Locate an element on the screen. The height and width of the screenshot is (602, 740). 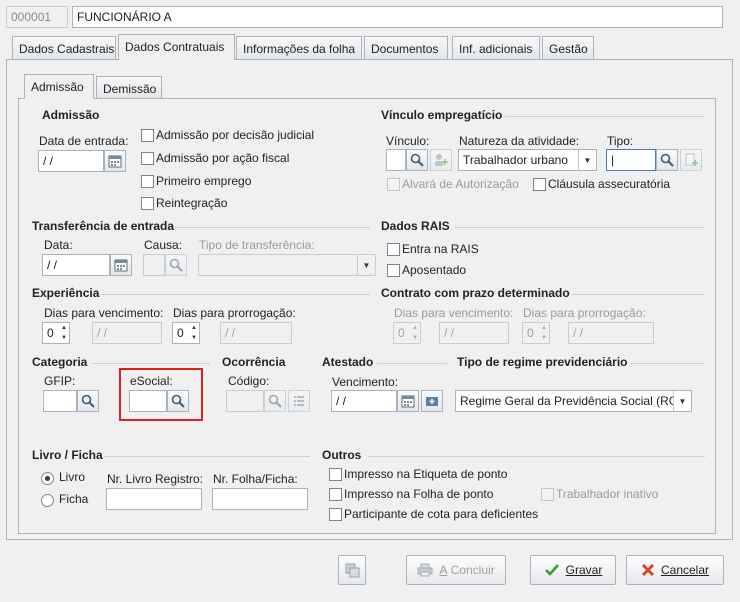
clausula-checkbox is located at coordinates (539, 184).